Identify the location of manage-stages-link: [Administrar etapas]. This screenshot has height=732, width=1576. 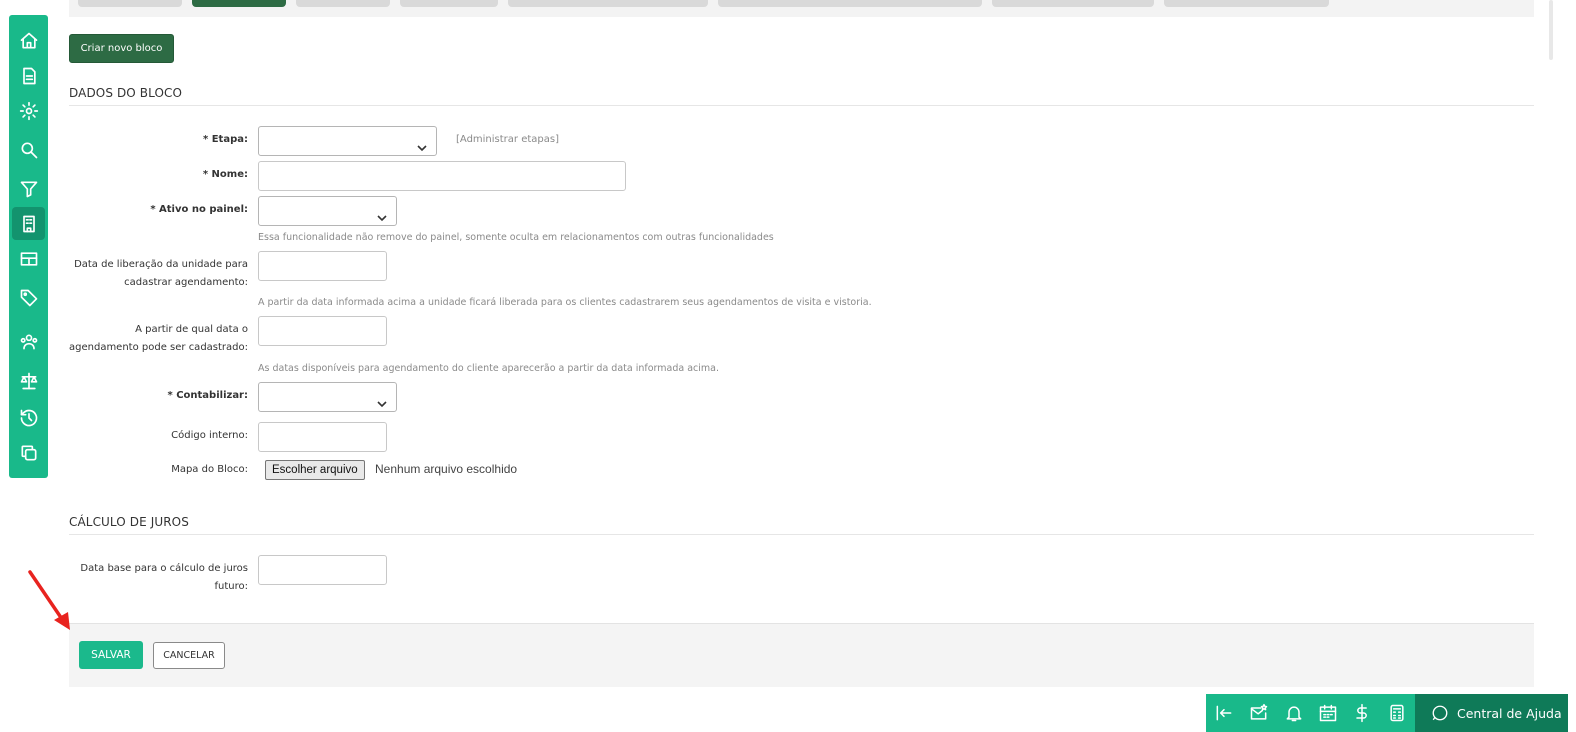
(507, 139).